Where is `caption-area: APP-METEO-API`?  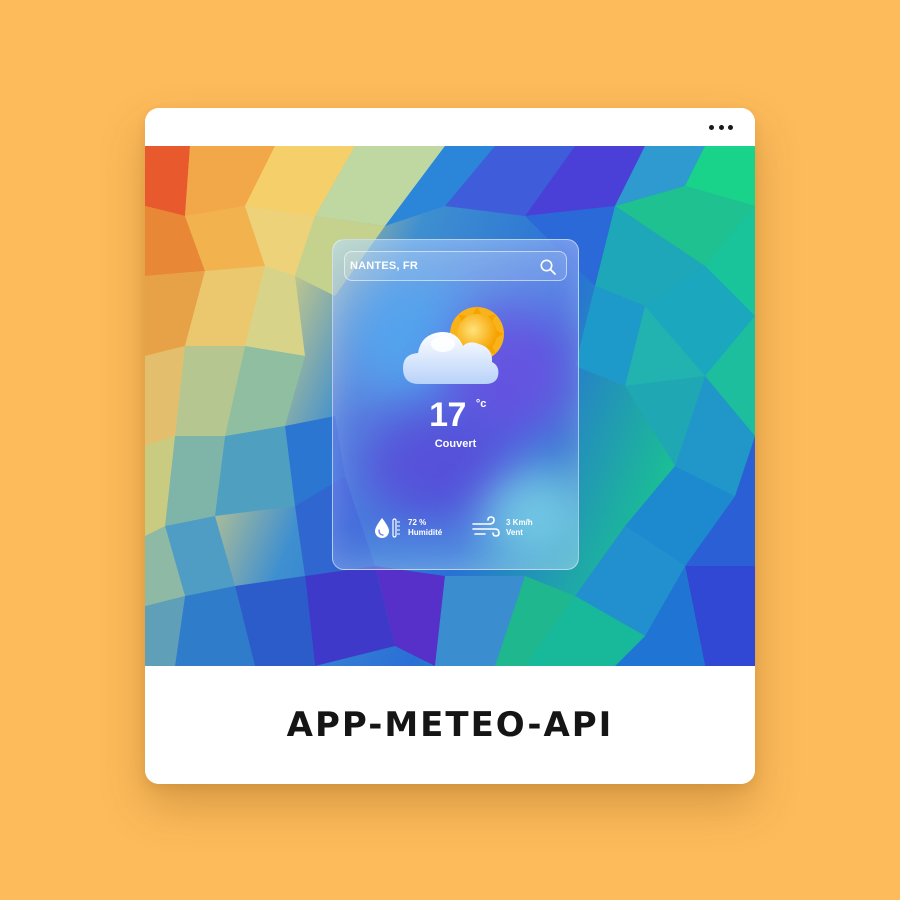
caption-area: APP-METEO-API is located at coordinates (450, 725).